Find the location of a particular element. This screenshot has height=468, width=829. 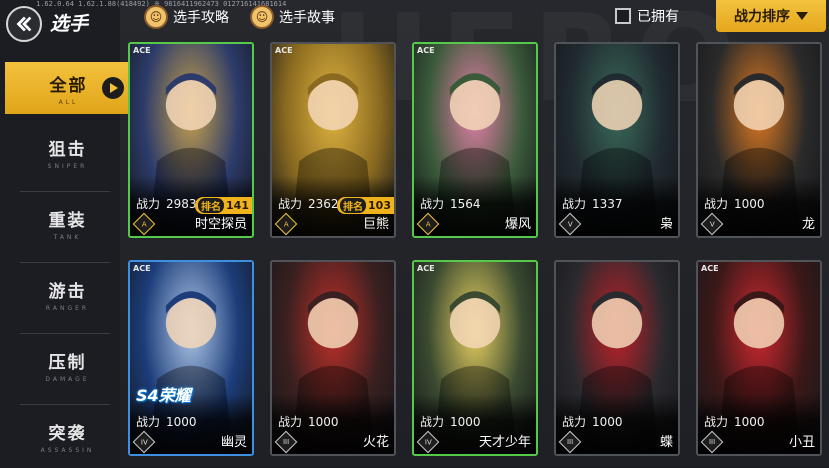

power-stat: 战力 2983 is located at coordinates (166, 203).